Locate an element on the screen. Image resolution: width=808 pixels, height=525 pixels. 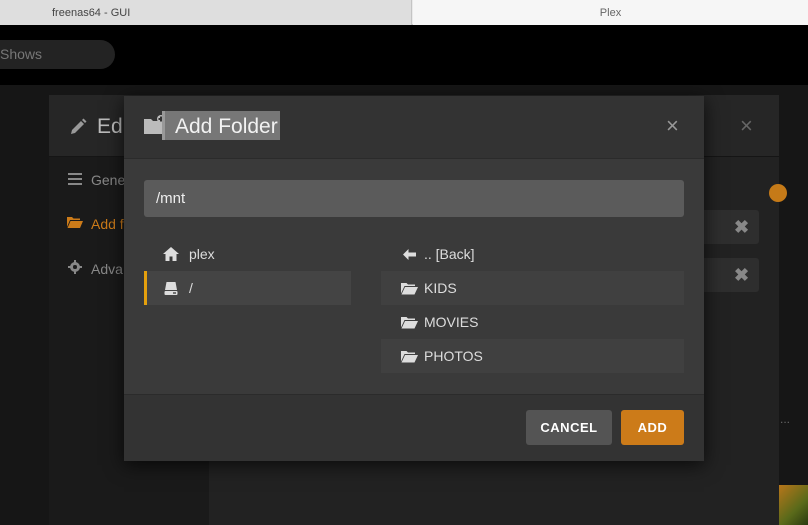
search-input: Shows is located at coordinates (57, 54).